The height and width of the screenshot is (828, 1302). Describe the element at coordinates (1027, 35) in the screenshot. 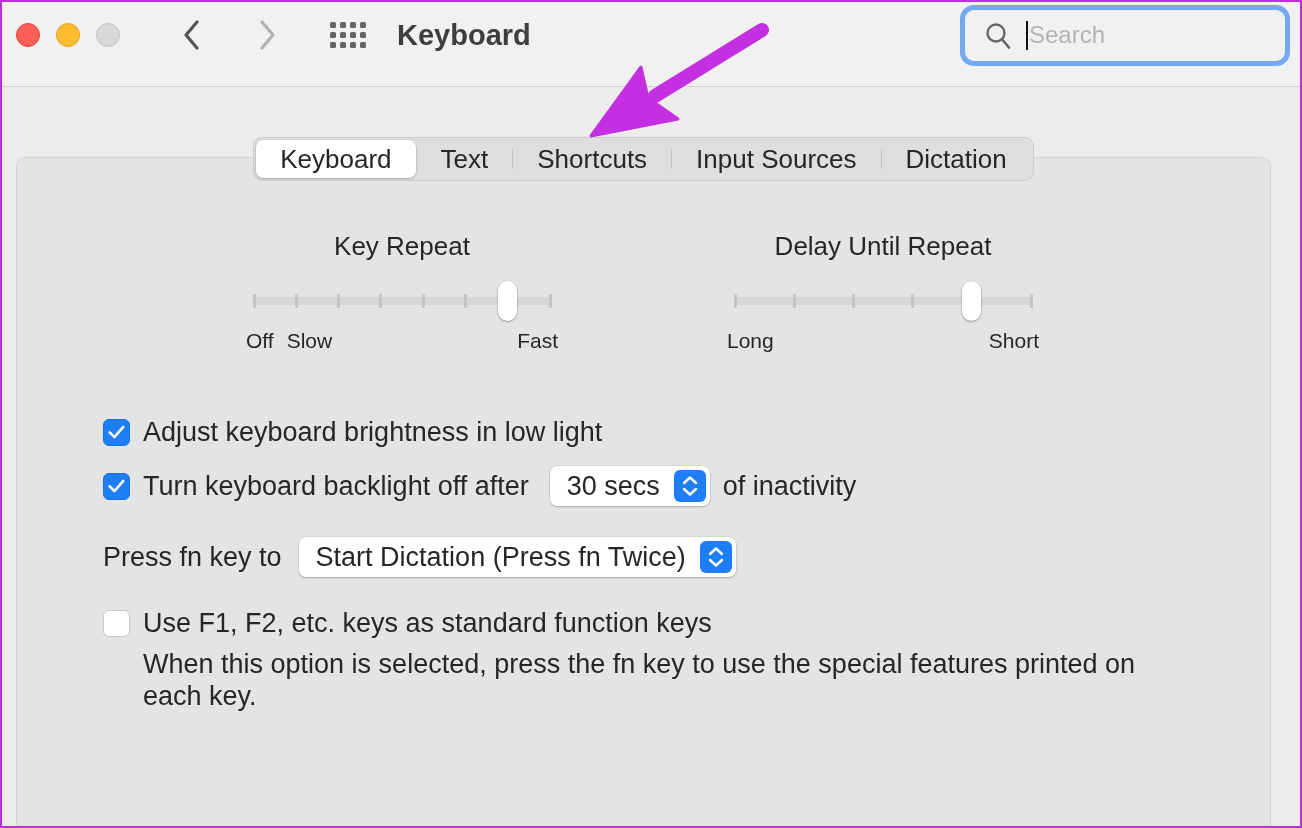

I see `text-cursor-icon` at that location.